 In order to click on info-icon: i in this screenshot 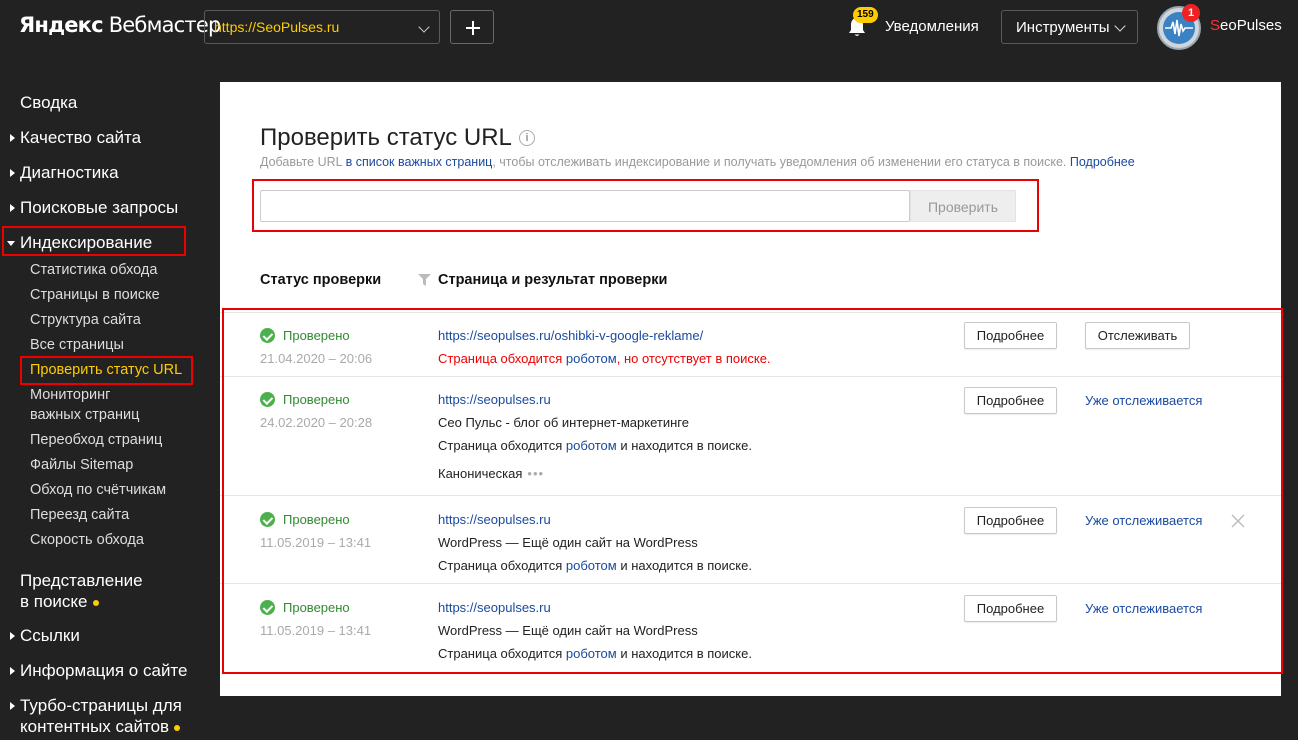, I will do `click(527, 138)`.